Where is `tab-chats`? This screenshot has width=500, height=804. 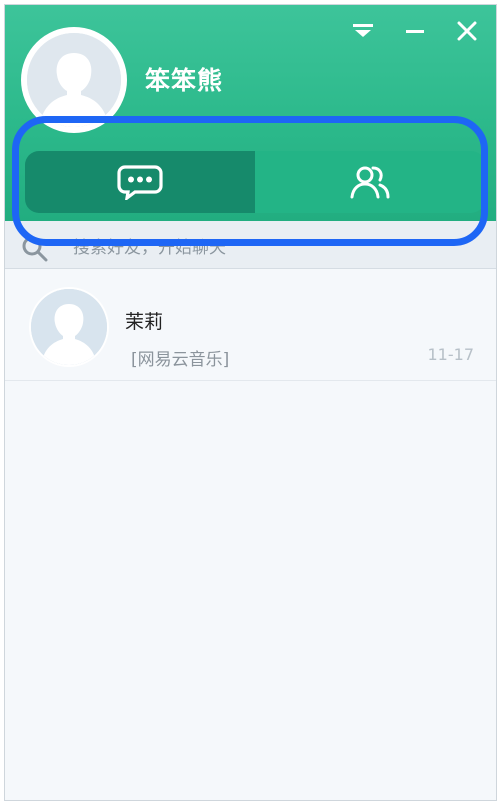 tab-chats is located at coordinates (140, 182).